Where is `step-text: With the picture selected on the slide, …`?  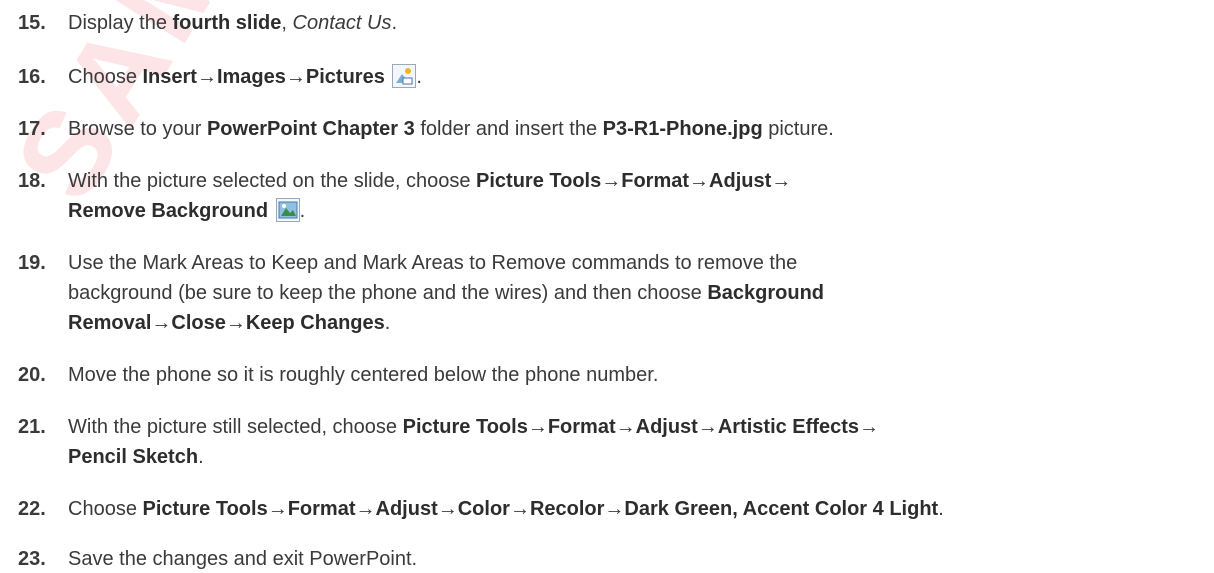 step-text: With the picture selected on the slide, … is located at coordinates (639, 196).